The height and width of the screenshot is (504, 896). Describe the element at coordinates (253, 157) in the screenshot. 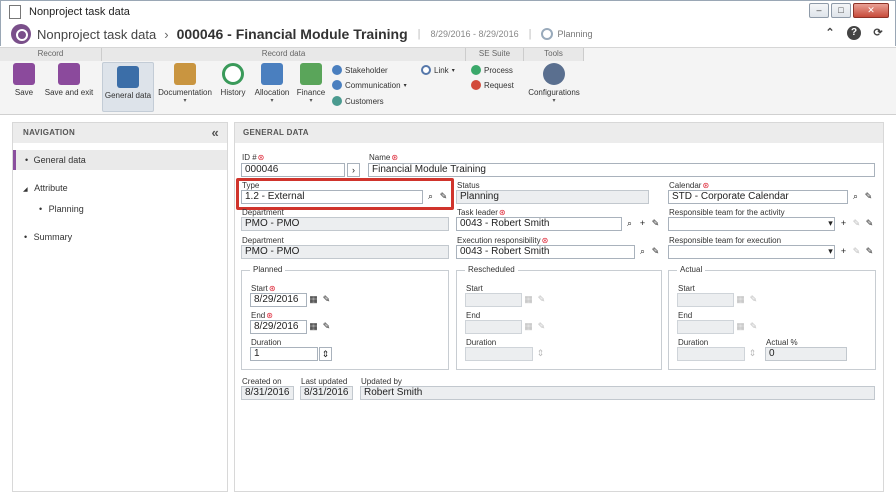

I see `id-label: ID #⊛` at that location.